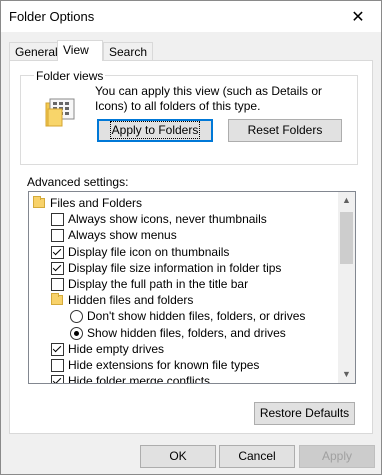  Describe the element at coordinates (60, 112) in the screenshot. I see `folder-view-icon` at that location.